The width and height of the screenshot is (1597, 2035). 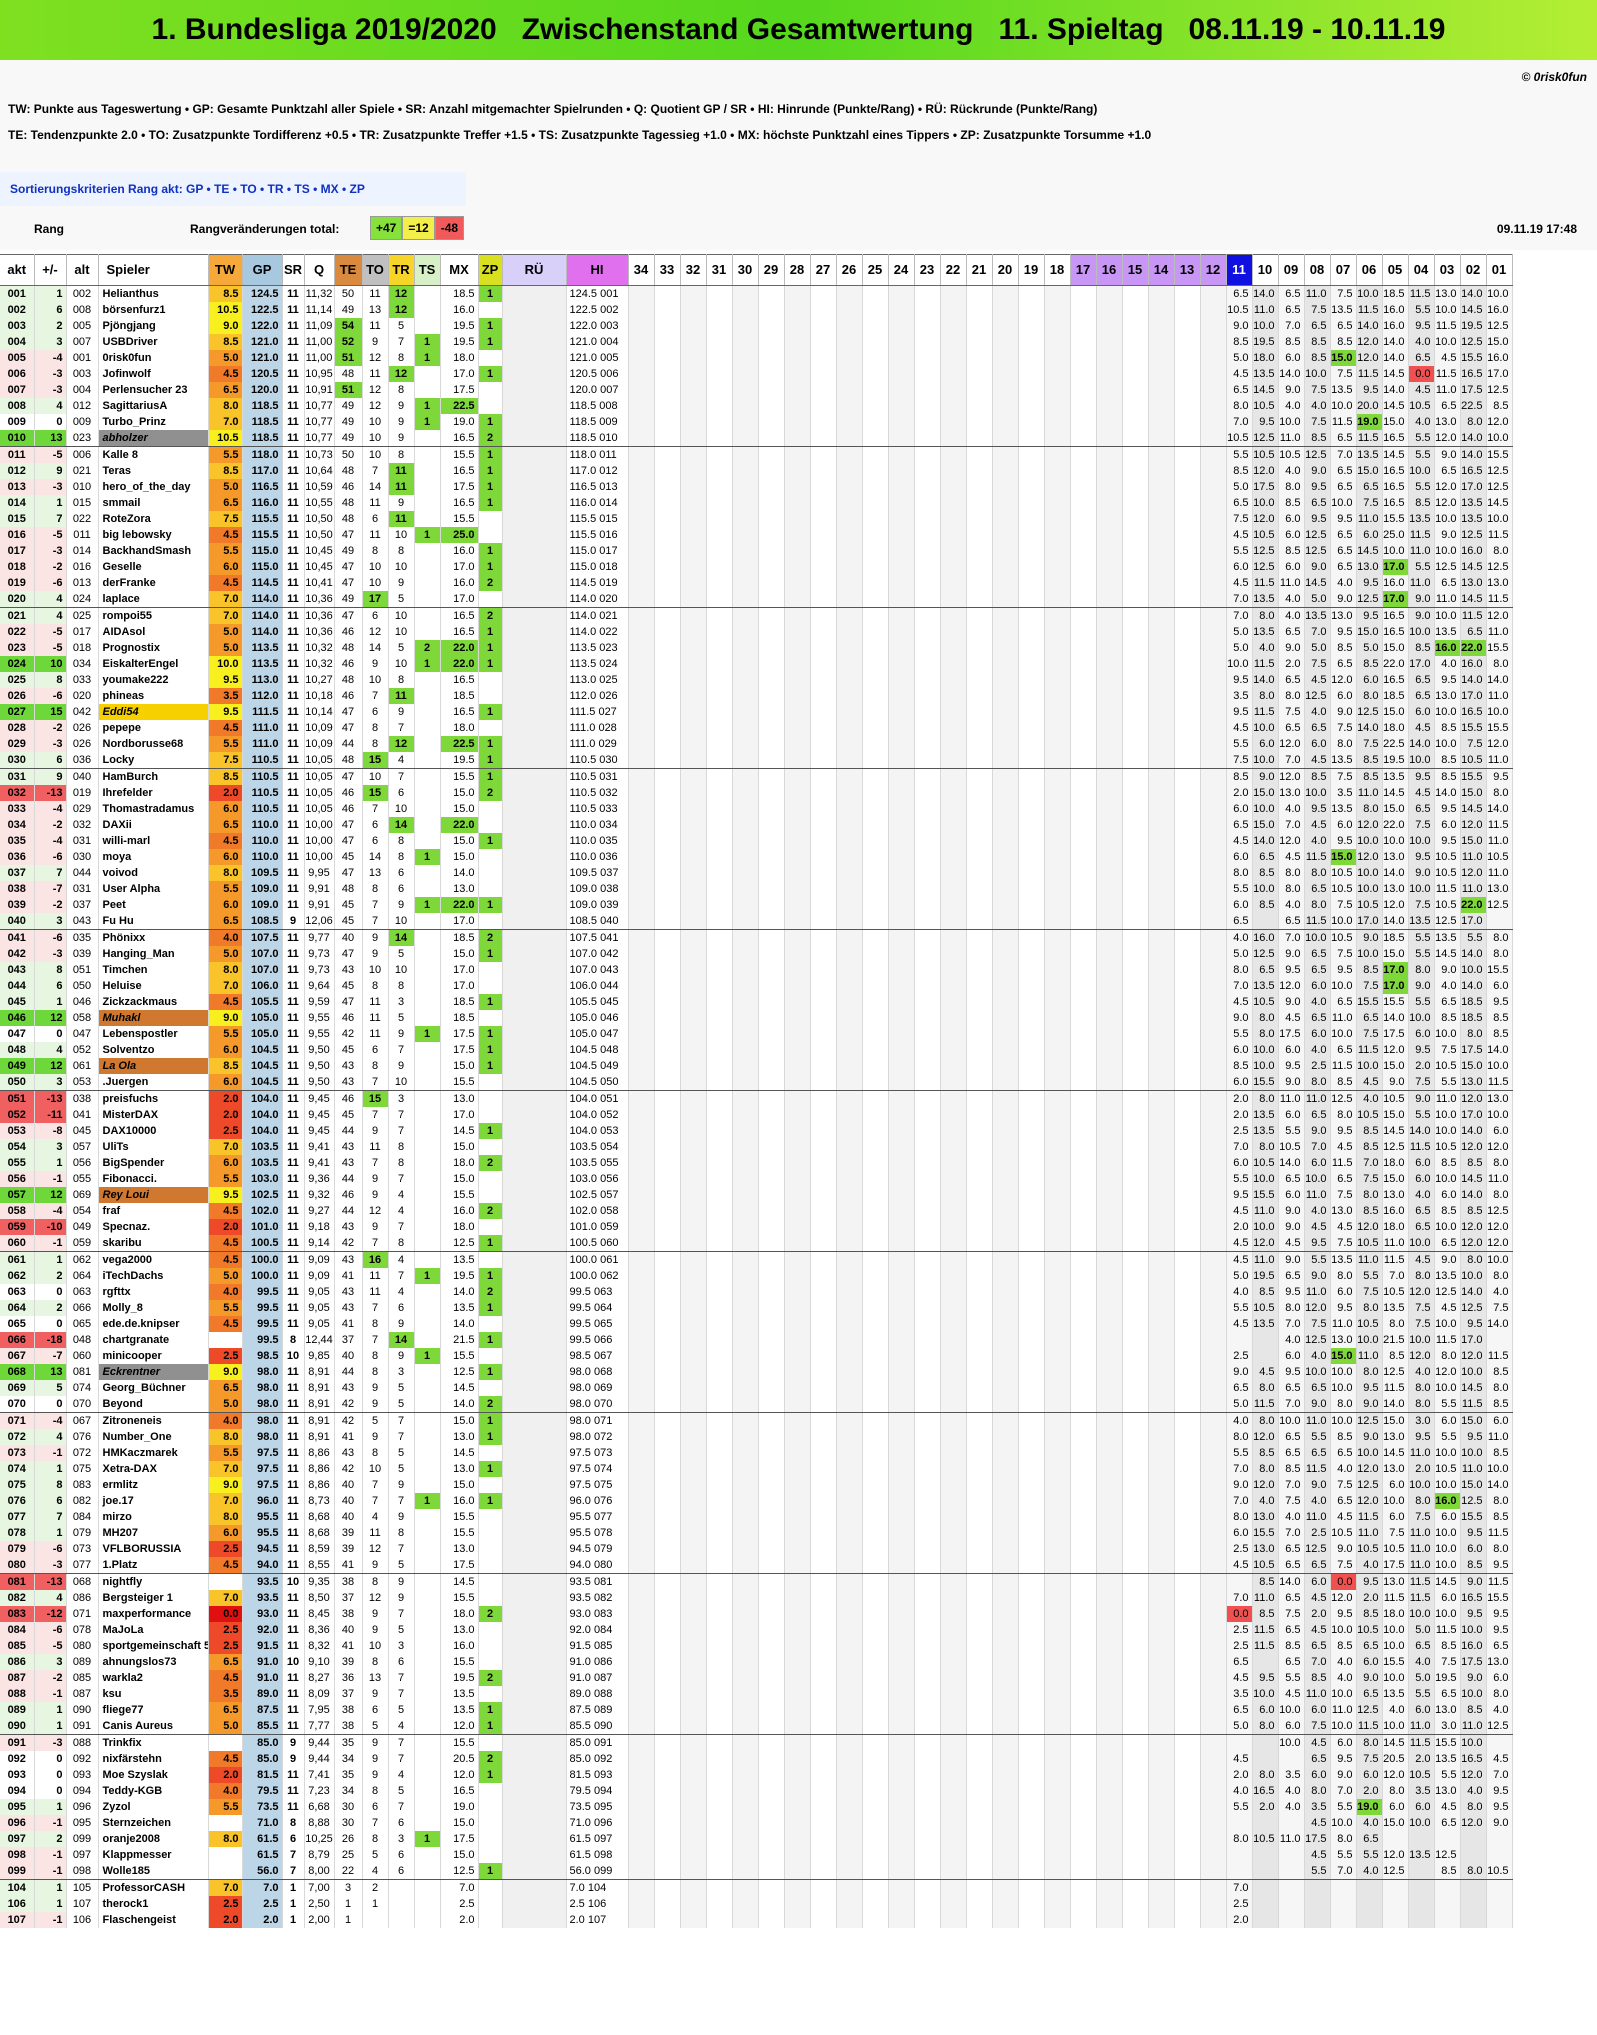 I want to click on round-10-points: 12.0, so click(x=1265, y=1243).